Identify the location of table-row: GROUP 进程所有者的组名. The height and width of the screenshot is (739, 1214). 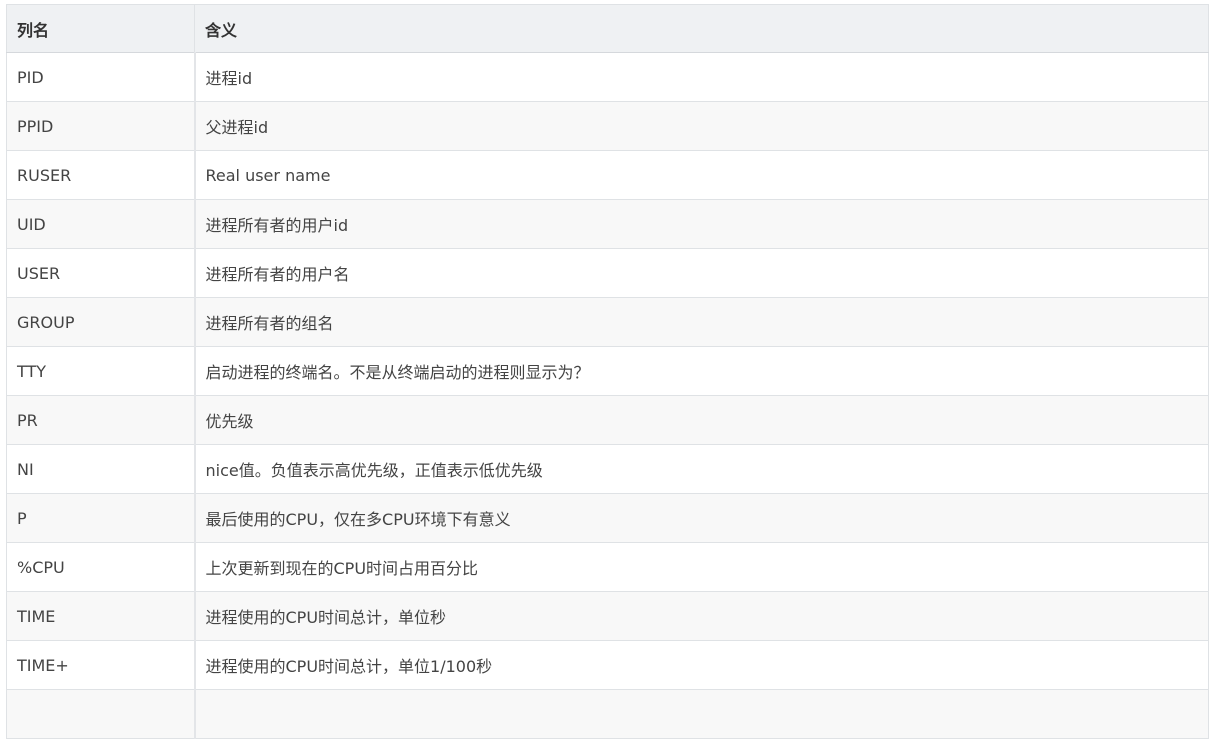
(607, 322).